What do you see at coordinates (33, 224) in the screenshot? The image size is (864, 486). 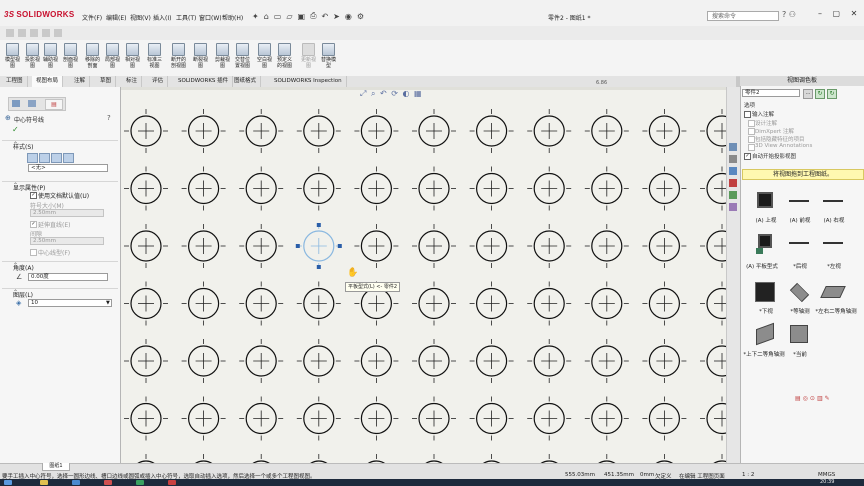 I see `extended-lines-checkbox: ✓` at bounding box center [33, 224].